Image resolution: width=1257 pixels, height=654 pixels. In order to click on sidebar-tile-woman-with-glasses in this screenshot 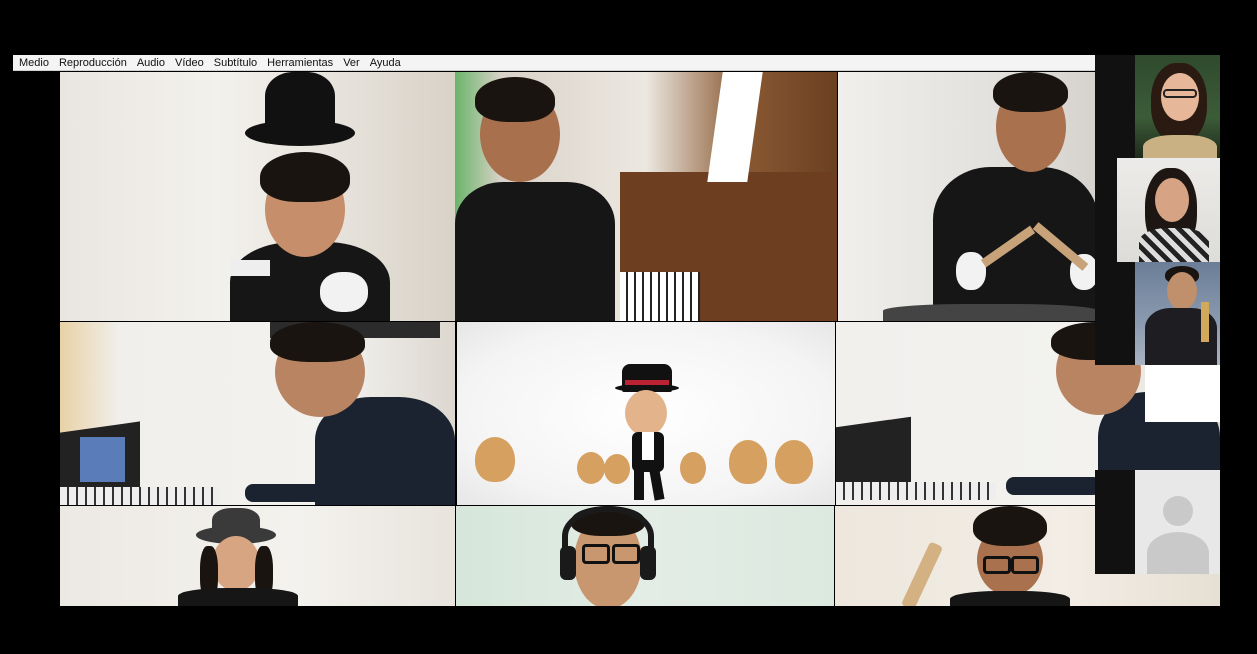, I will do `click(1177, 106)`.